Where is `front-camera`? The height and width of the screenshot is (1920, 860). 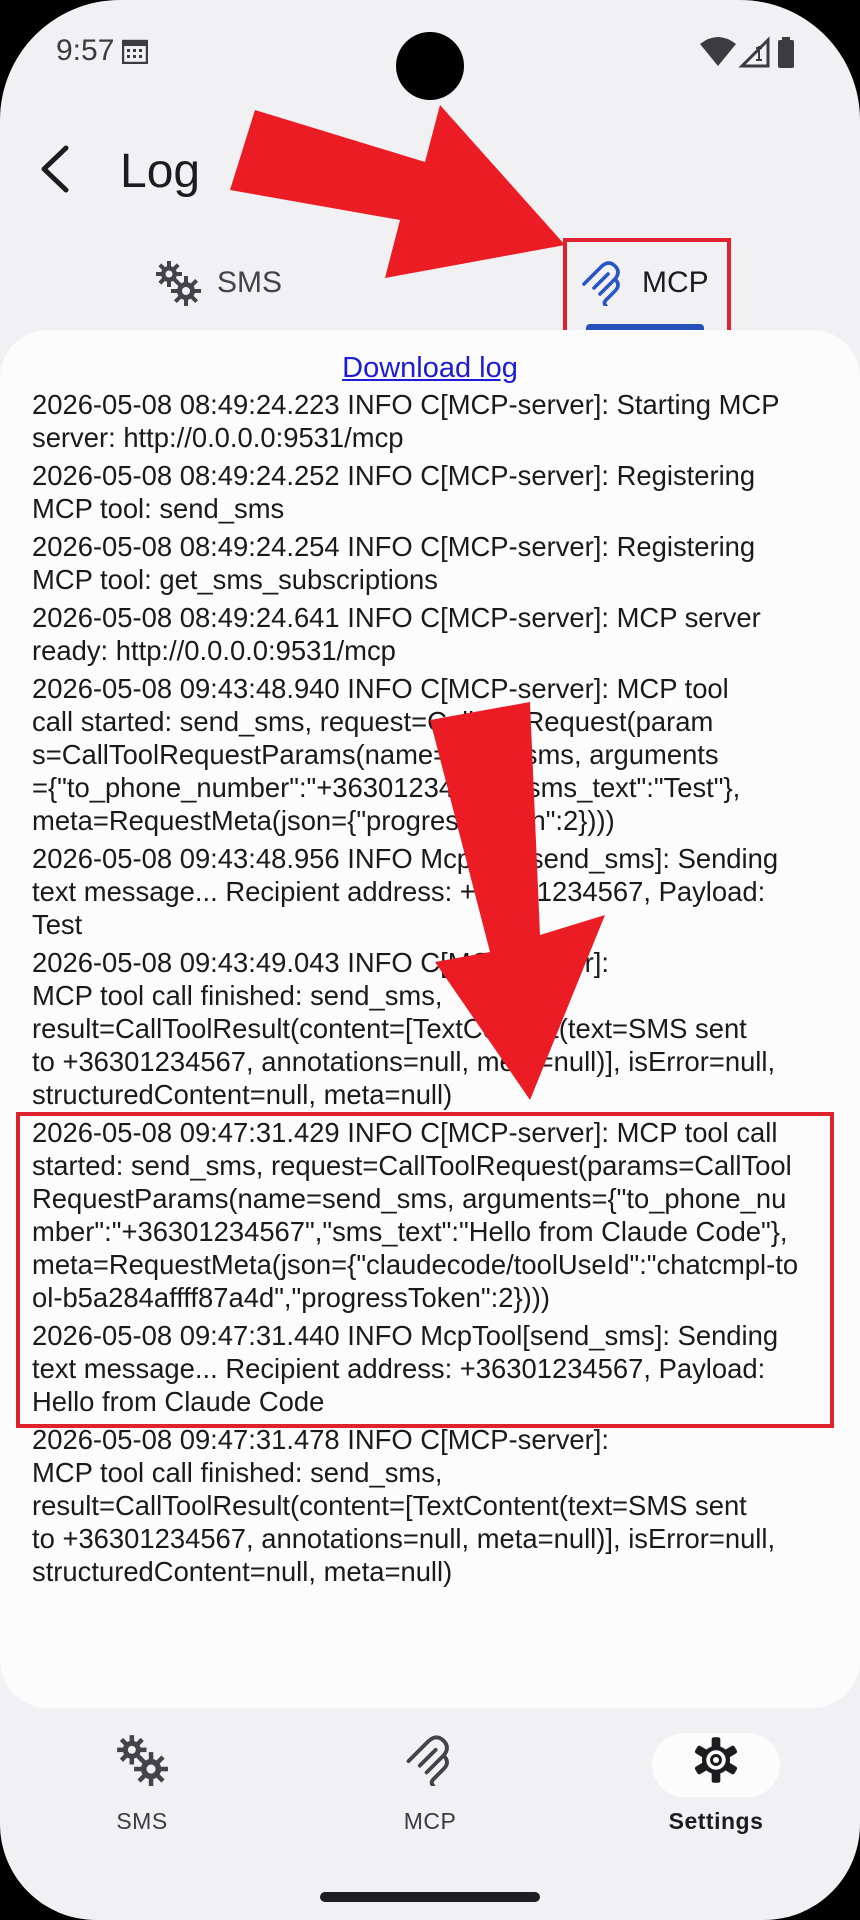 front-camera is located at coordinates (430, 66).